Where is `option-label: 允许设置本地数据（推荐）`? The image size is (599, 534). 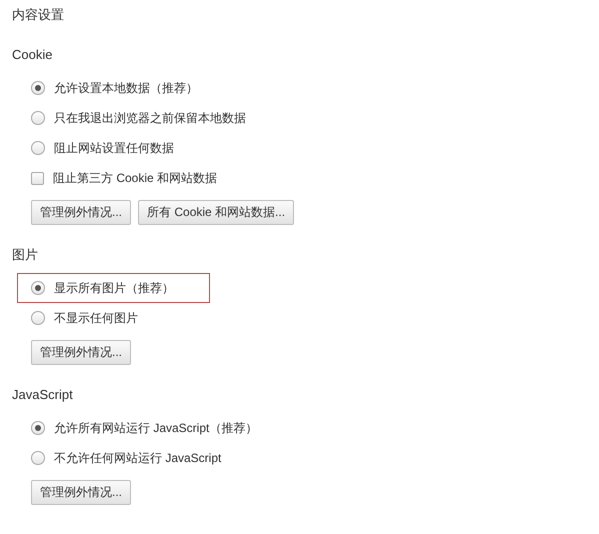
option-label: 允许设置本地数据（推荐） is located at coordinates (126, 88).